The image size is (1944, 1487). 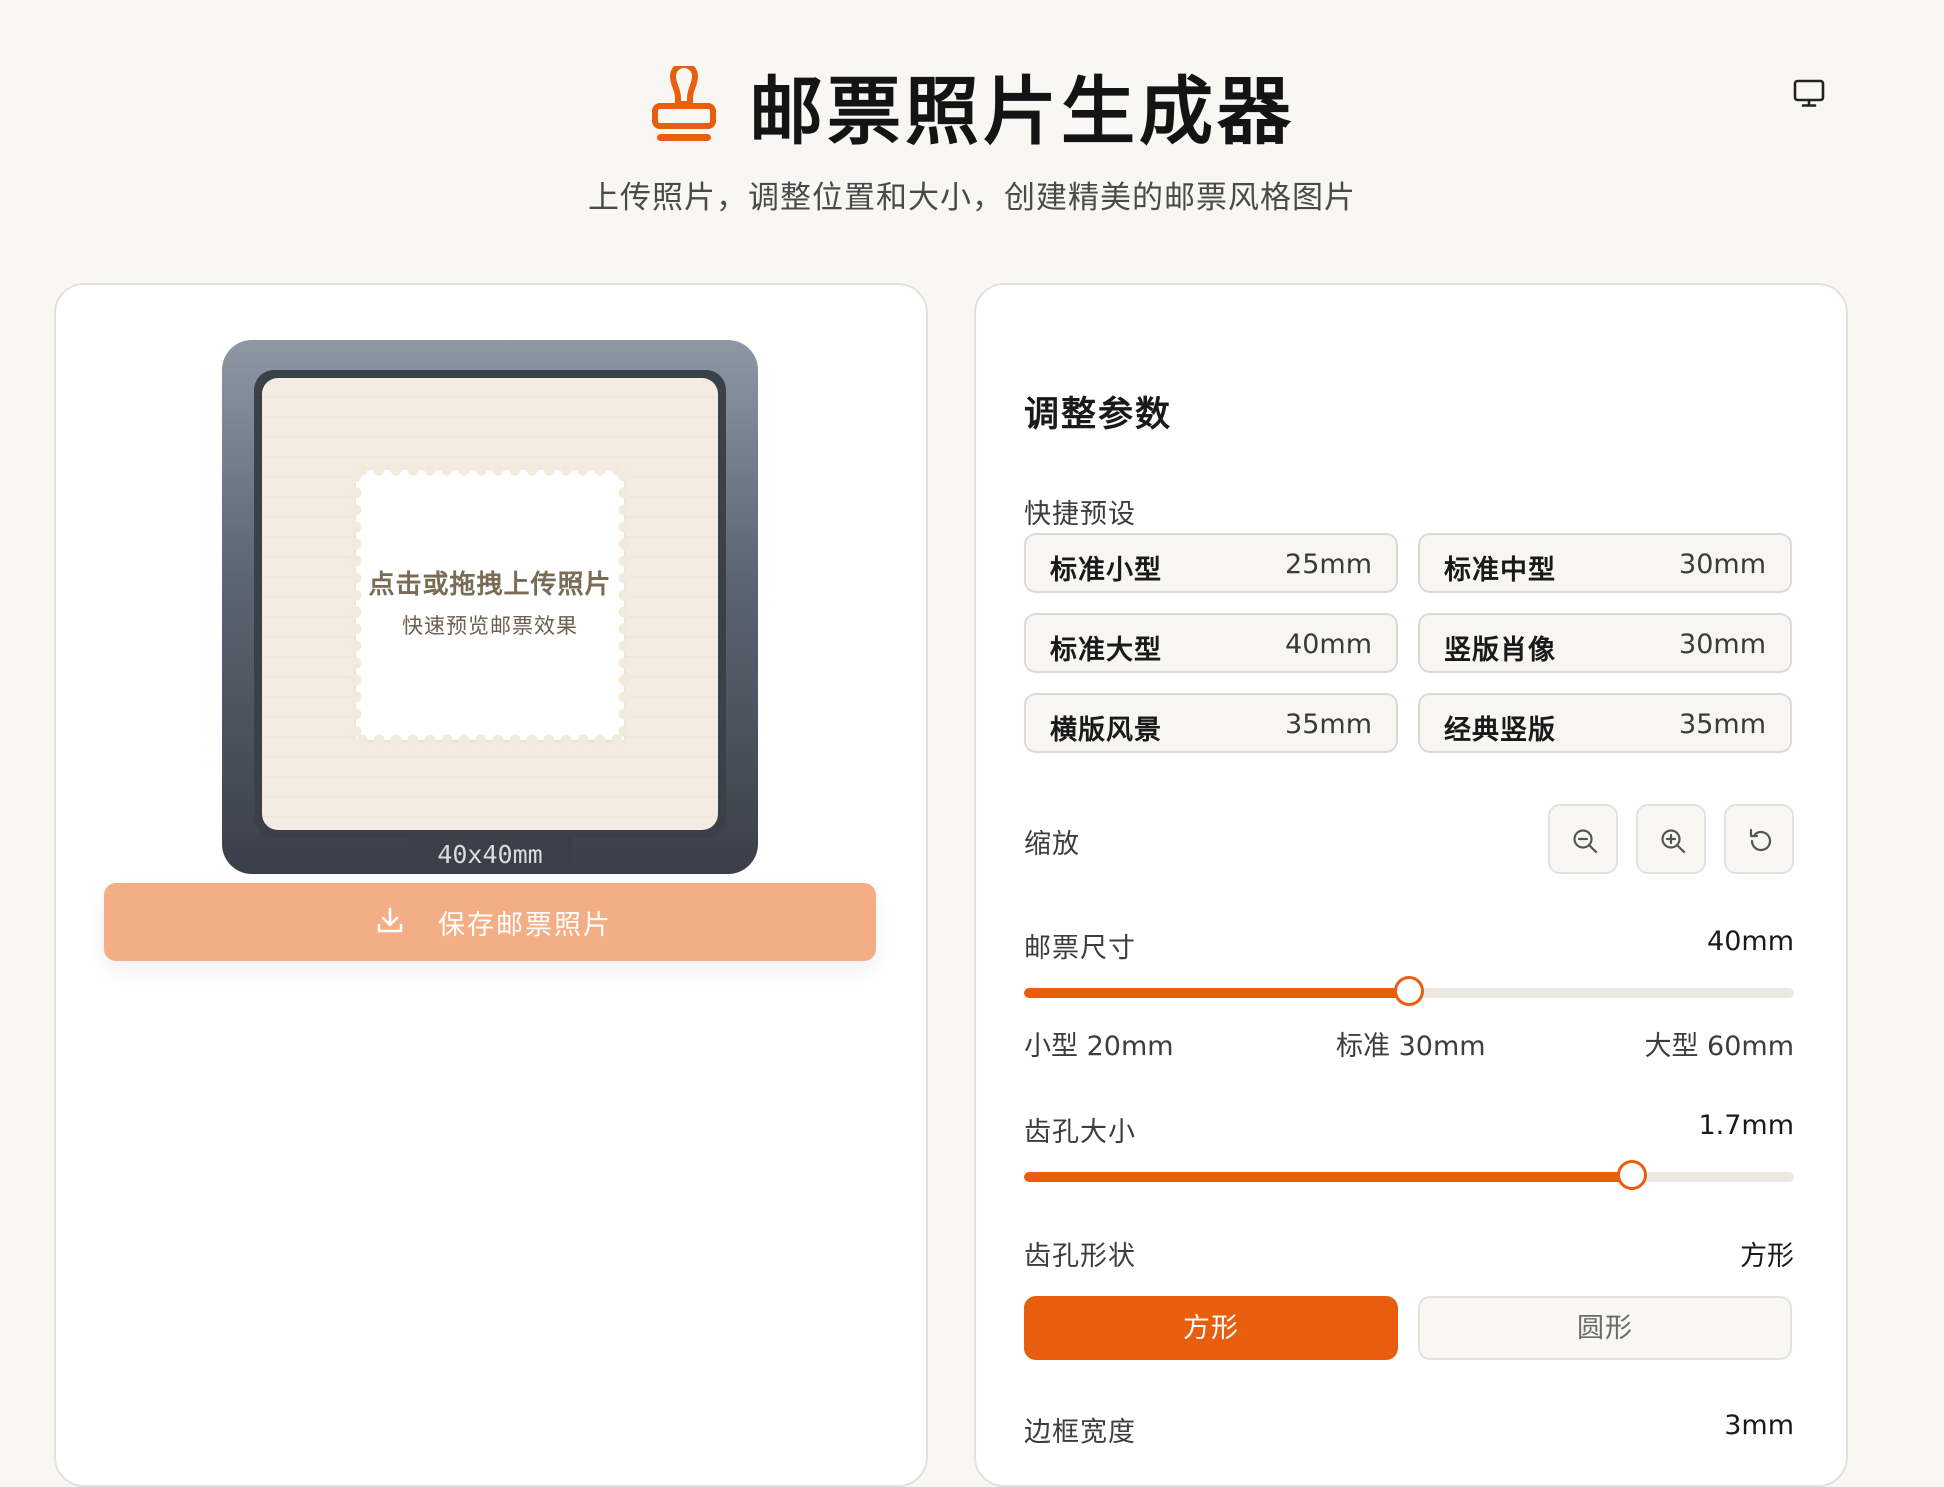 What do you see at coordinates (1605, 1328) in the screenshot?
I see `shape-option-round: 圆形` at bounding box center [1605, 1328].